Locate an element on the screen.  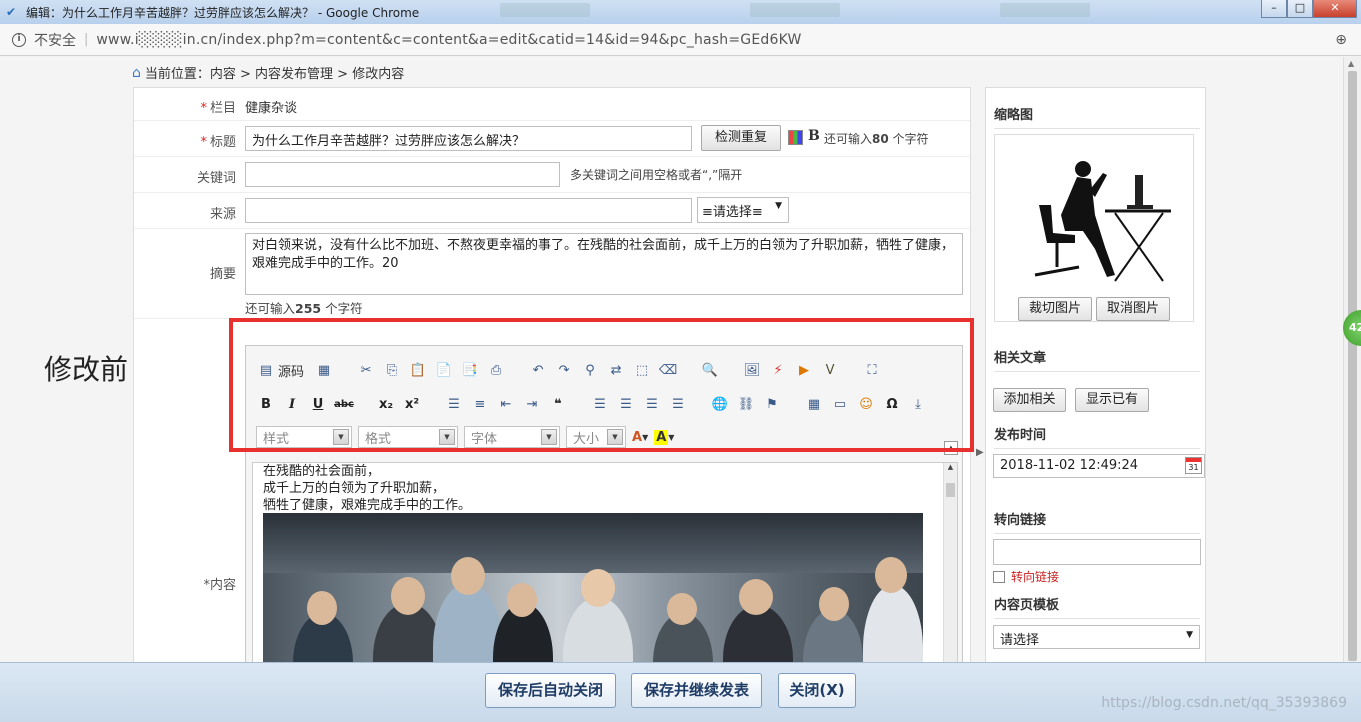
bold-icon: B is located at coordinates (266, 404).